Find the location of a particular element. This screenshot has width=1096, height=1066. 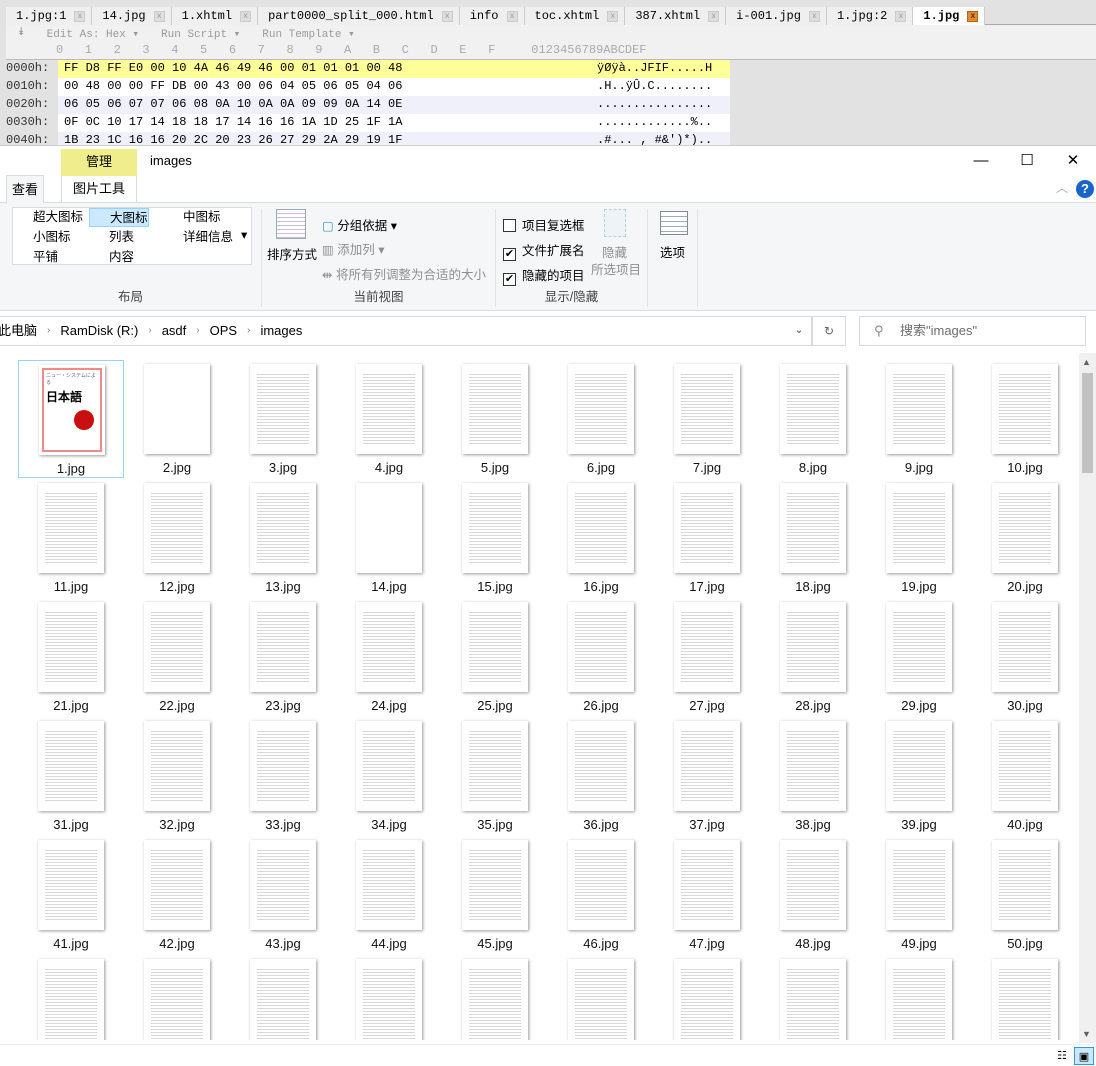

hide-selected-label-2: 所选项目 is located at coordinates (616, 268).